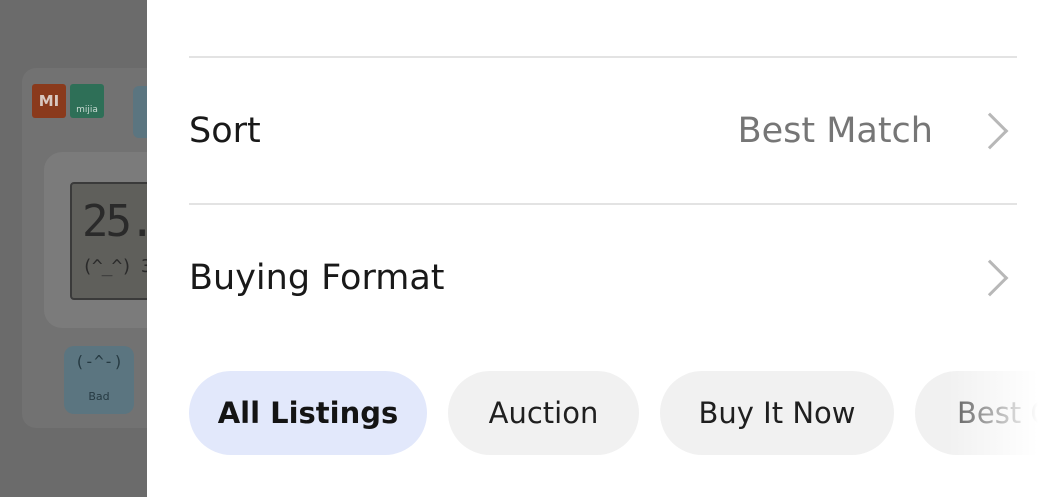 Image resolution: width=1038 pixels, height=497 pixels. Describe the element at coordinates (114, 221) in the screenshot. I see `screen-temperature: 25.6` at that location.